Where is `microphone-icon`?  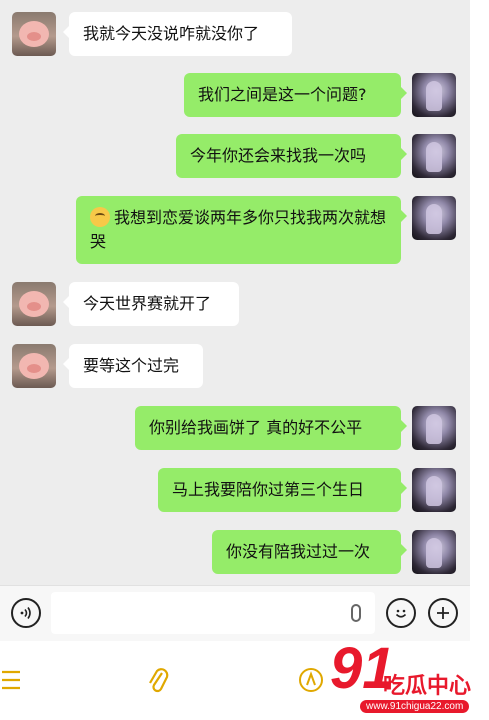
microphone-icon is located at coordinates (356, 613).